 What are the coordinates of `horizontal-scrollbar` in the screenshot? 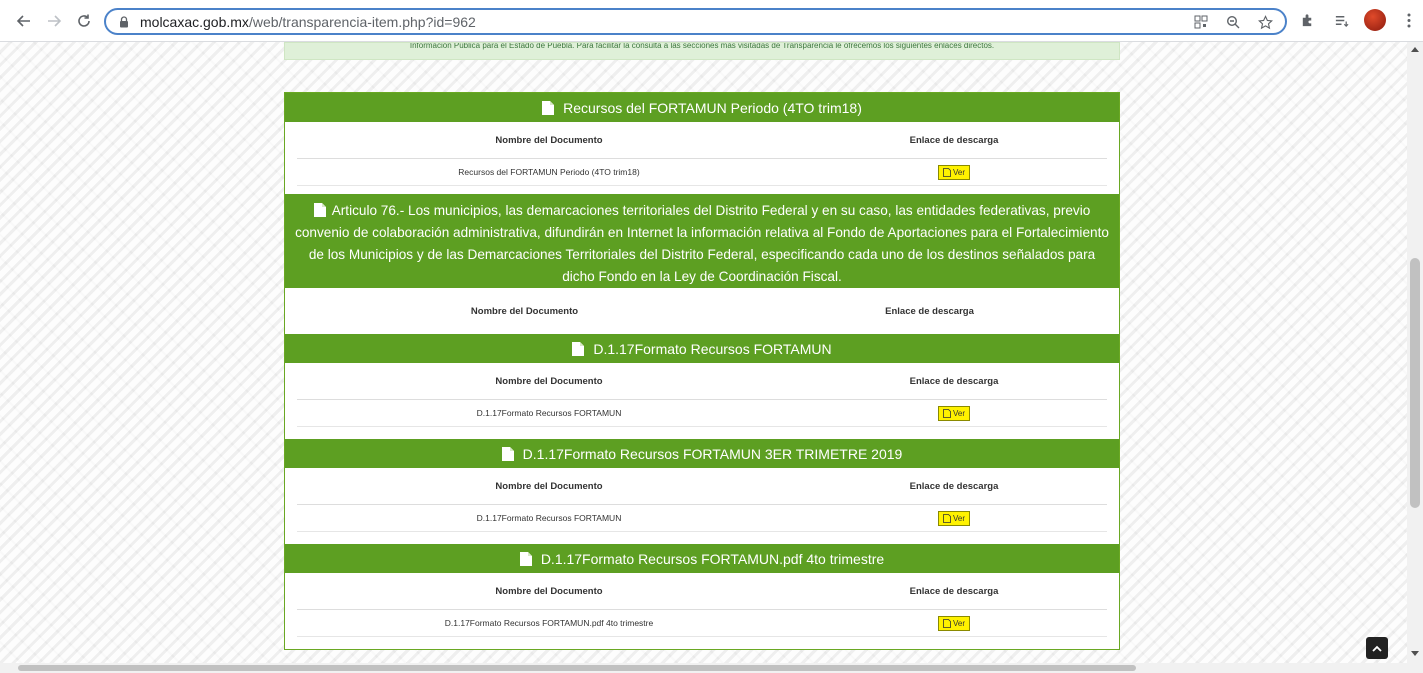 It's located at (703, 668).